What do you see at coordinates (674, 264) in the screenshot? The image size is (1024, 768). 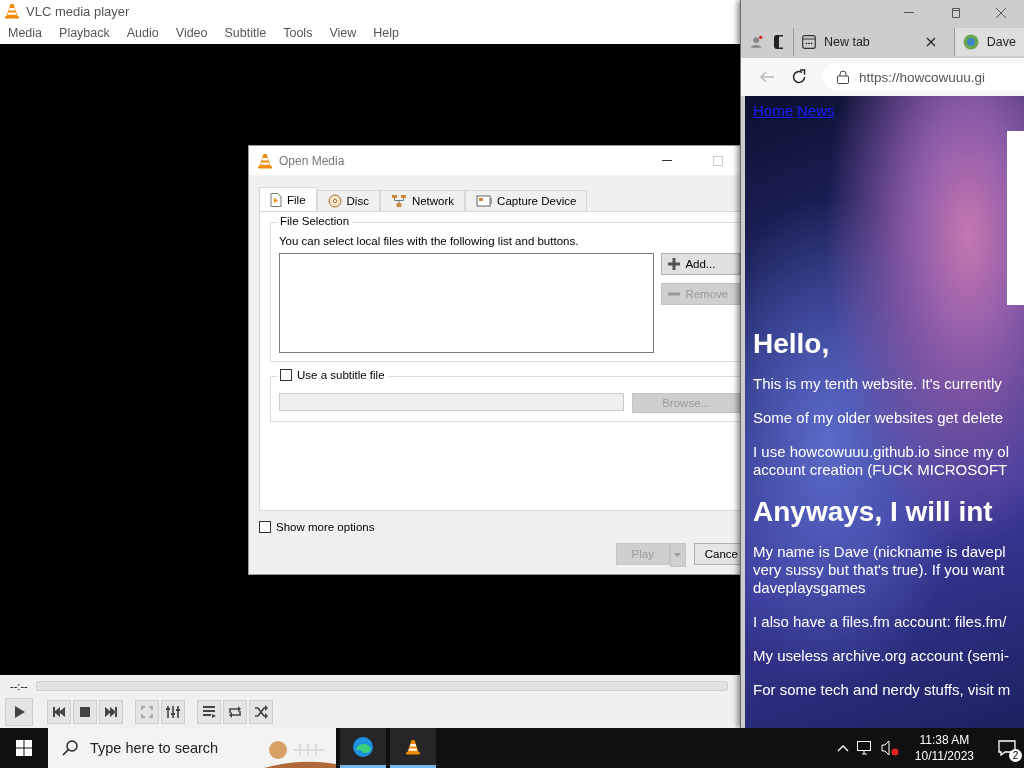 I see `plus-icon` at bounding box center [674, 264].